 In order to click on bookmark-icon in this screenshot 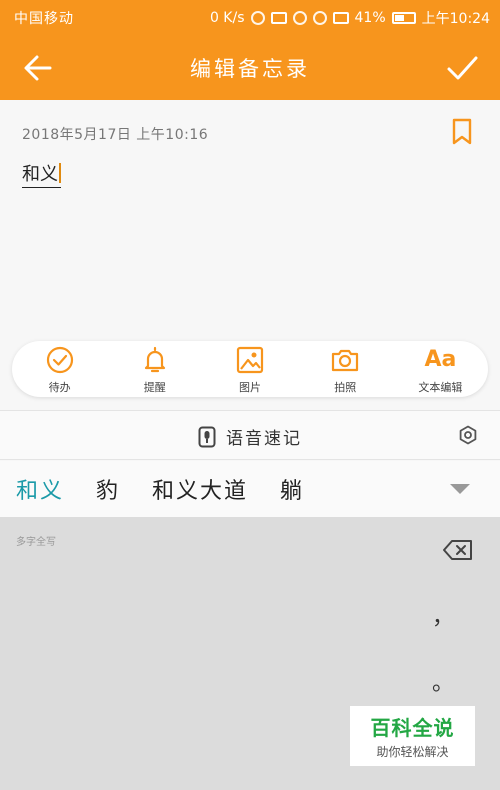, I will do `click(462, 131)`.